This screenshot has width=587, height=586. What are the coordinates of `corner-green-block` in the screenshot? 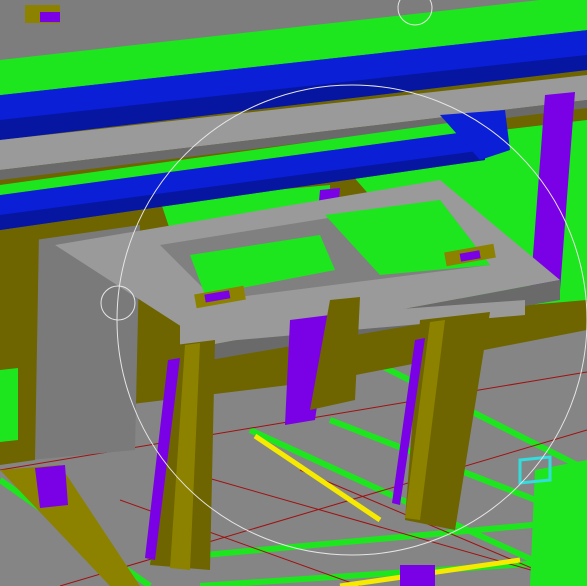 It's located at (558, 523).